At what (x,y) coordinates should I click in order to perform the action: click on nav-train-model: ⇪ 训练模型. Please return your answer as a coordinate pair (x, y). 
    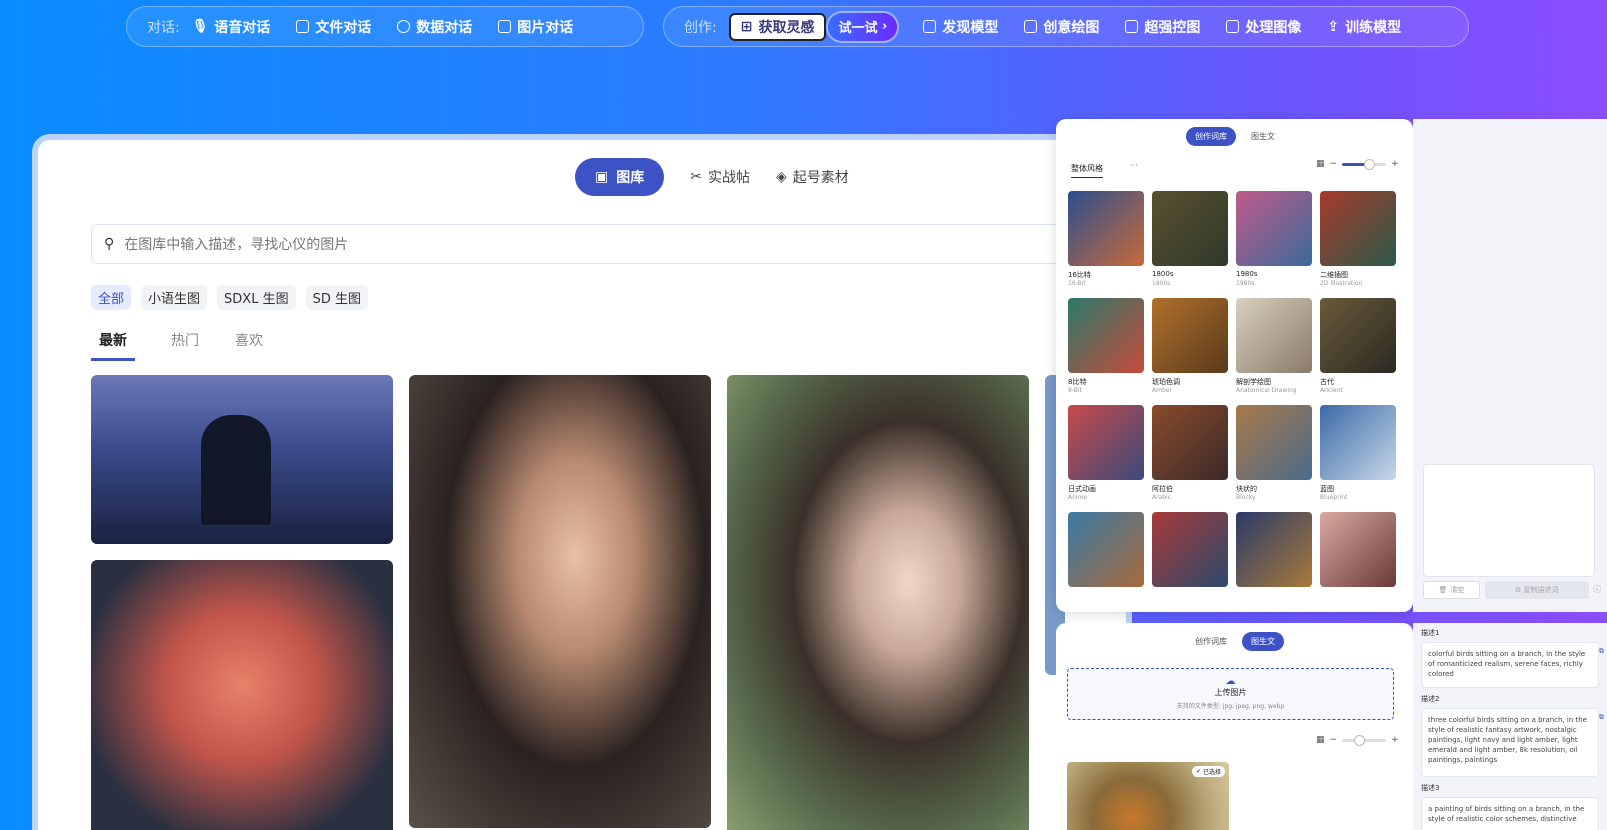
    Looking at the image, I should click on (1364, 27).